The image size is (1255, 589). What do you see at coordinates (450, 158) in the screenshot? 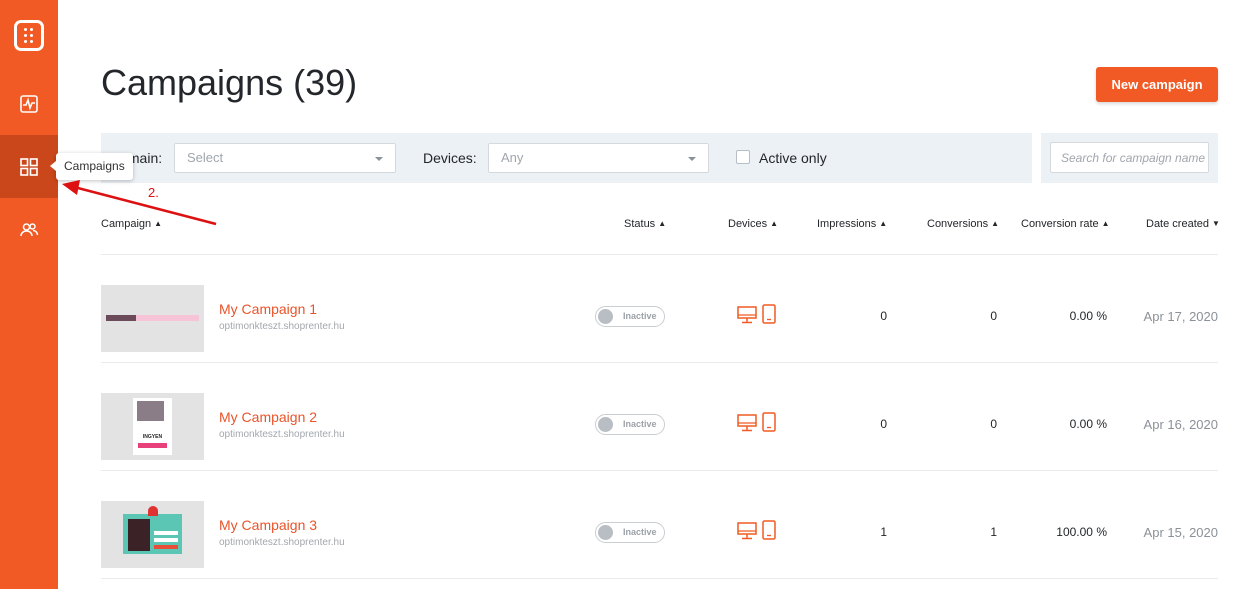
I see `devices-filter-label: Devices:` at bounding box center [450, 158].